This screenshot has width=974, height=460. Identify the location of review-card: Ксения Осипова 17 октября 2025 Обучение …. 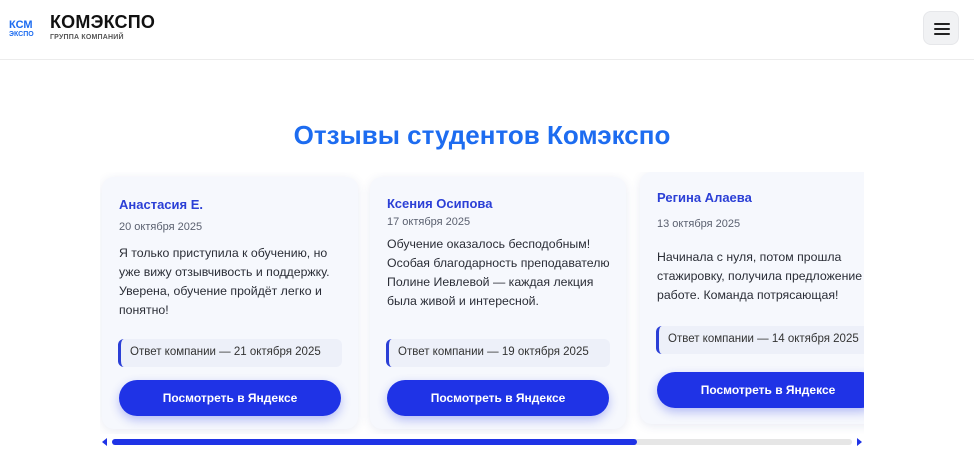
(498, 303).